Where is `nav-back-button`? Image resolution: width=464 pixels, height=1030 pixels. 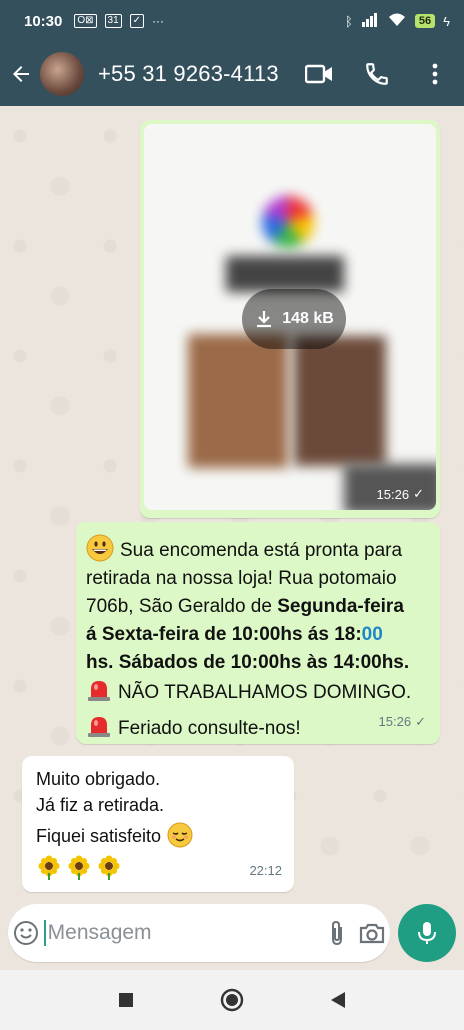
nav-back-button is located at coordinates (338, 1000).